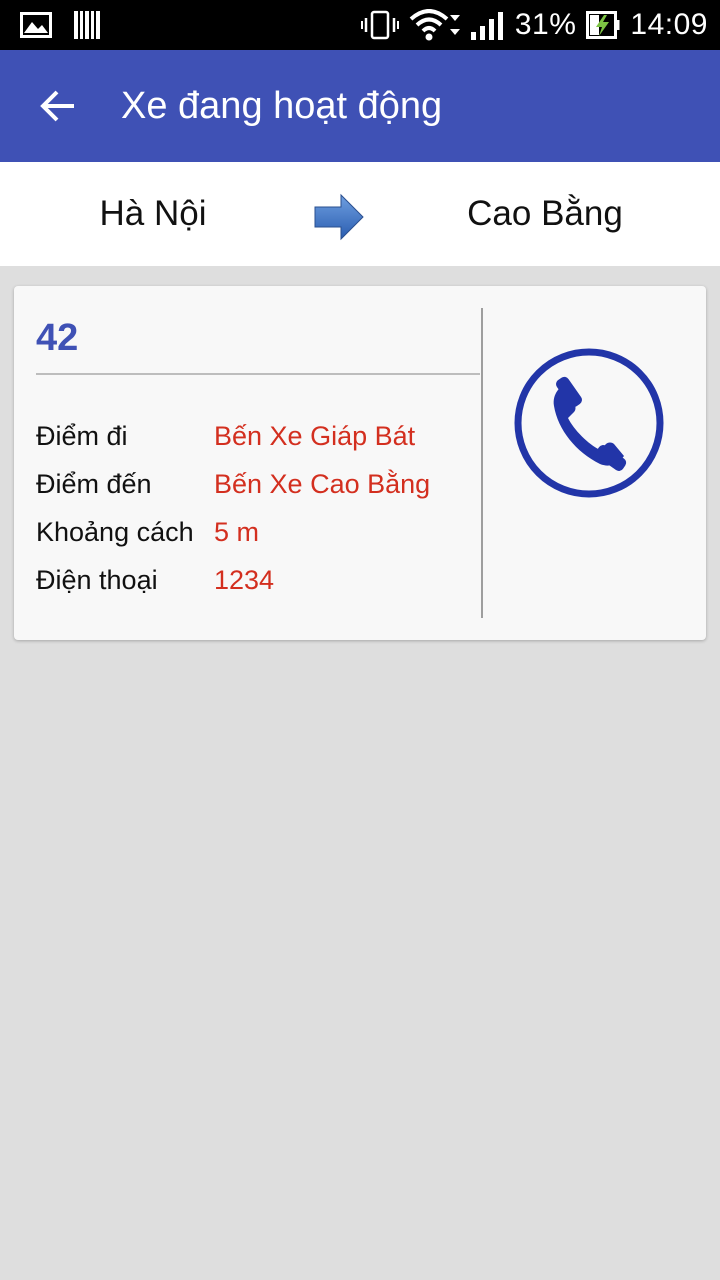  I want to click on detail-label: Điểm đi, so click(82, 436).